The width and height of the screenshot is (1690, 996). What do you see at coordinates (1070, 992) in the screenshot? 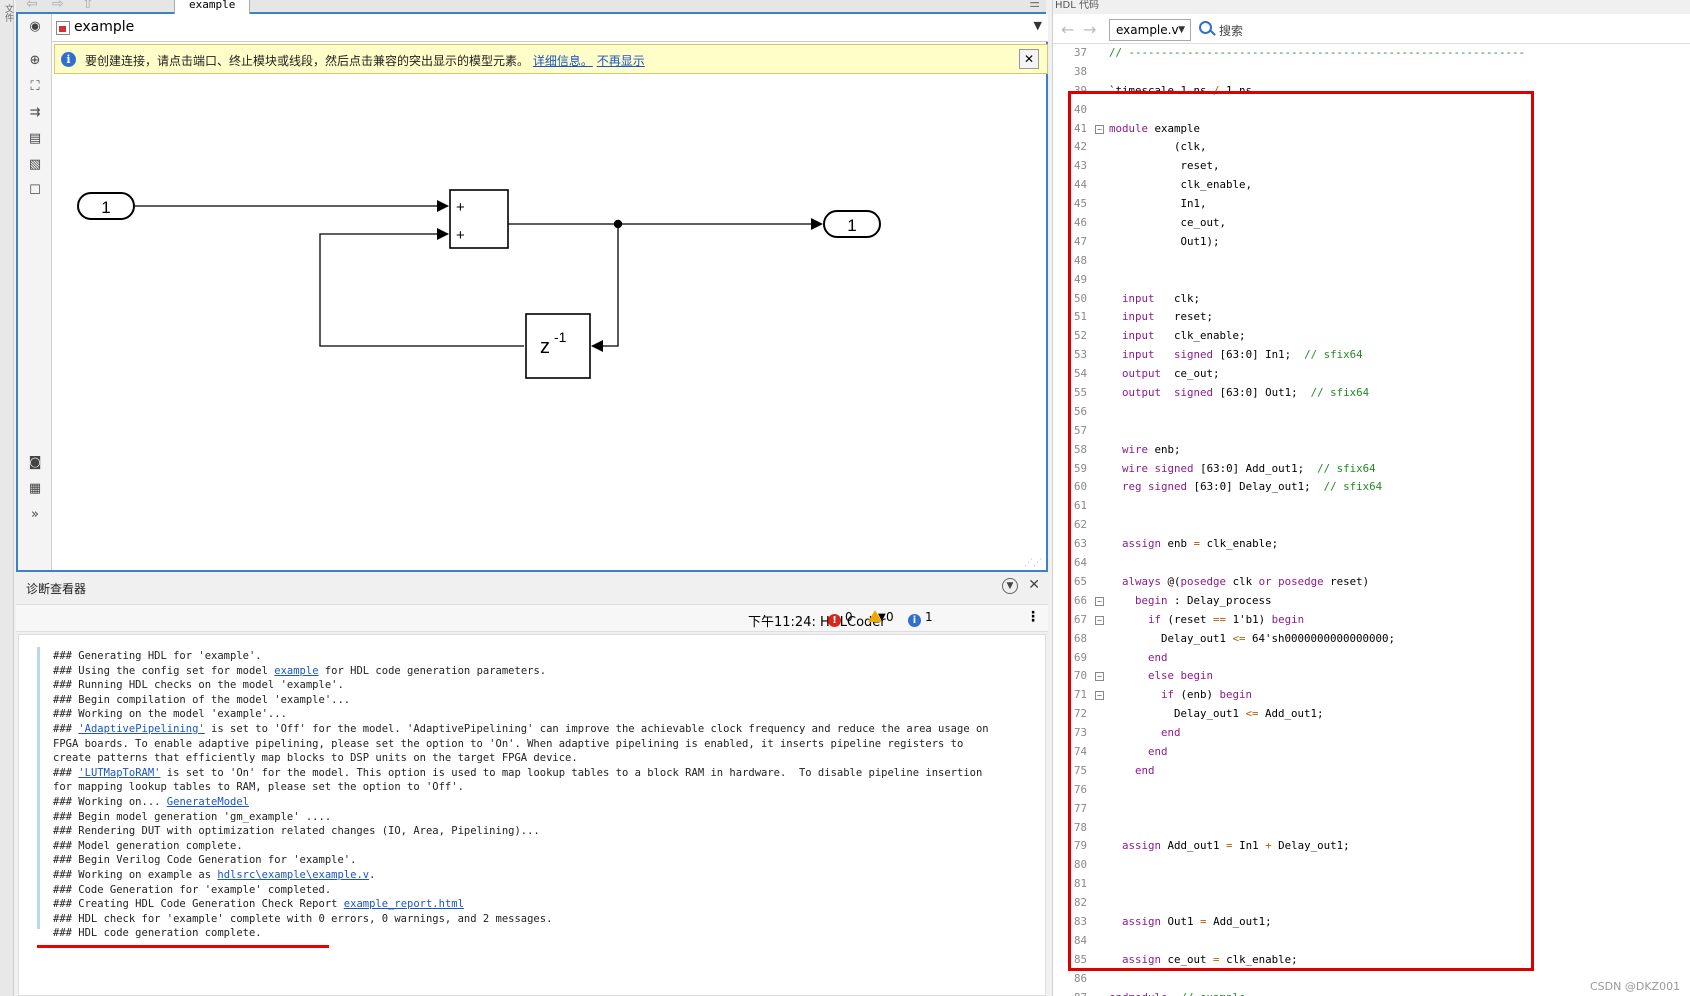
I see `line-number: 87` at bounding box center [1070, 992].